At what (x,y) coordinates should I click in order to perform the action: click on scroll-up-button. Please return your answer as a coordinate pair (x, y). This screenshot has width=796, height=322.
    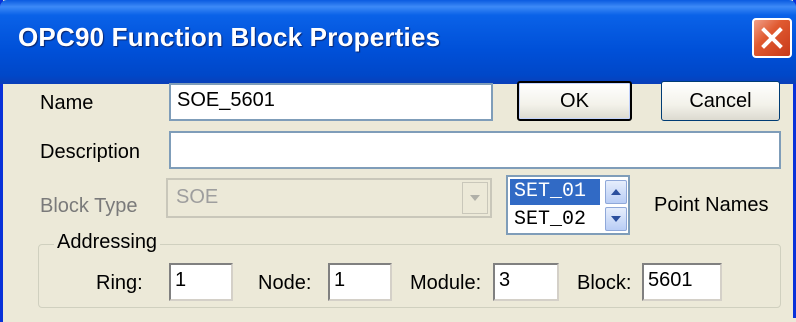
    Looking at the image, I should click on (616, 192).